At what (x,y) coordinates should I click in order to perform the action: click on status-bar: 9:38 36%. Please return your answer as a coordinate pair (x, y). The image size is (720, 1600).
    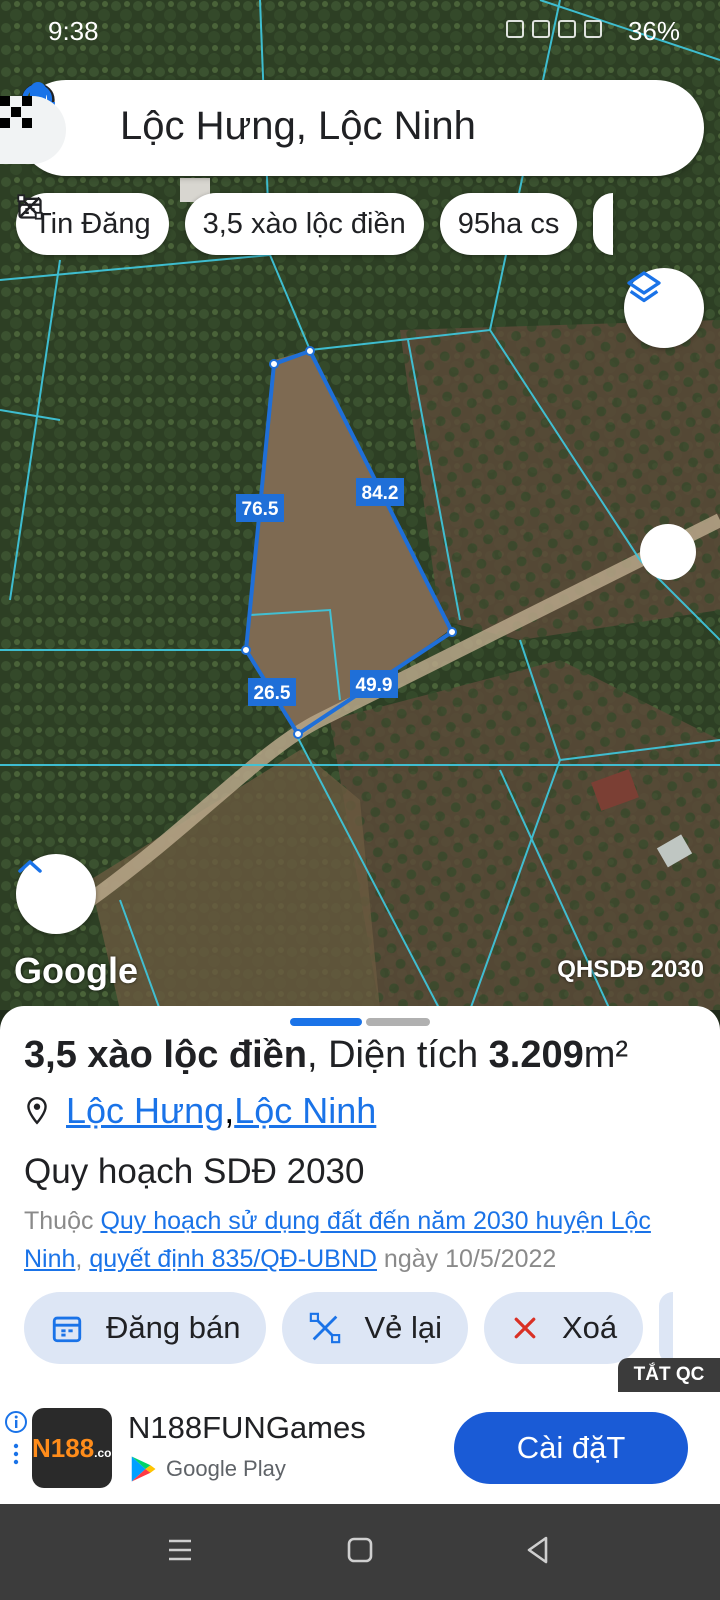
    Looking at the image, I should click on (360, 31).